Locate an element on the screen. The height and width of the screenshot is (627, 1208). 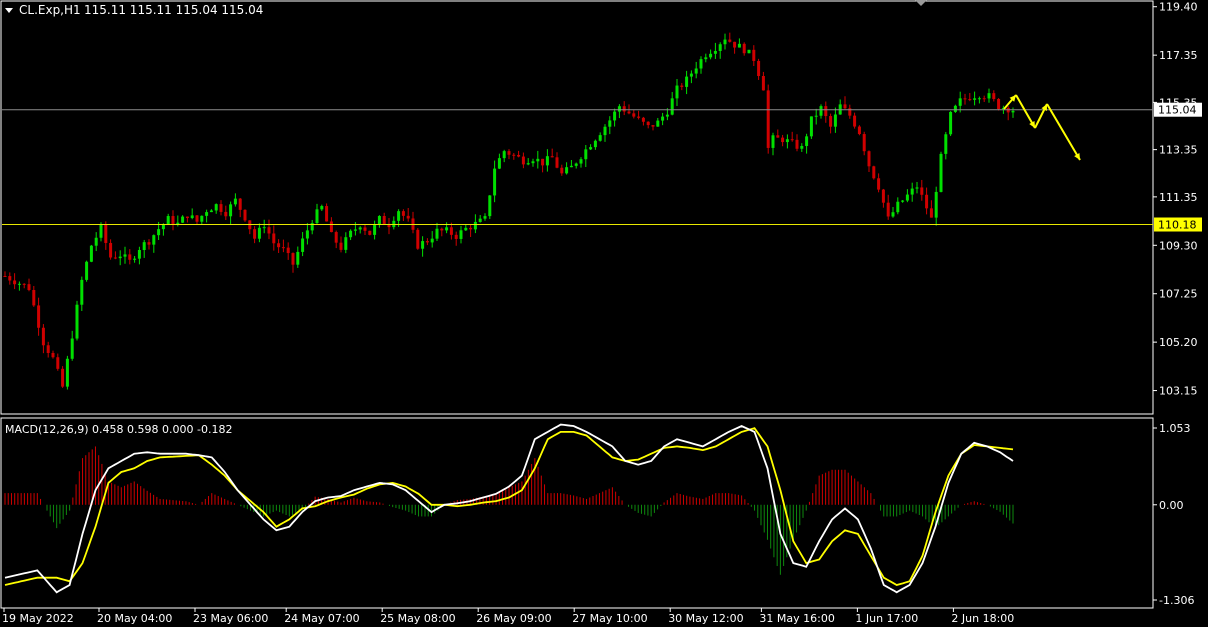
scroll-marker-icon is located at coordinates (921, 3).